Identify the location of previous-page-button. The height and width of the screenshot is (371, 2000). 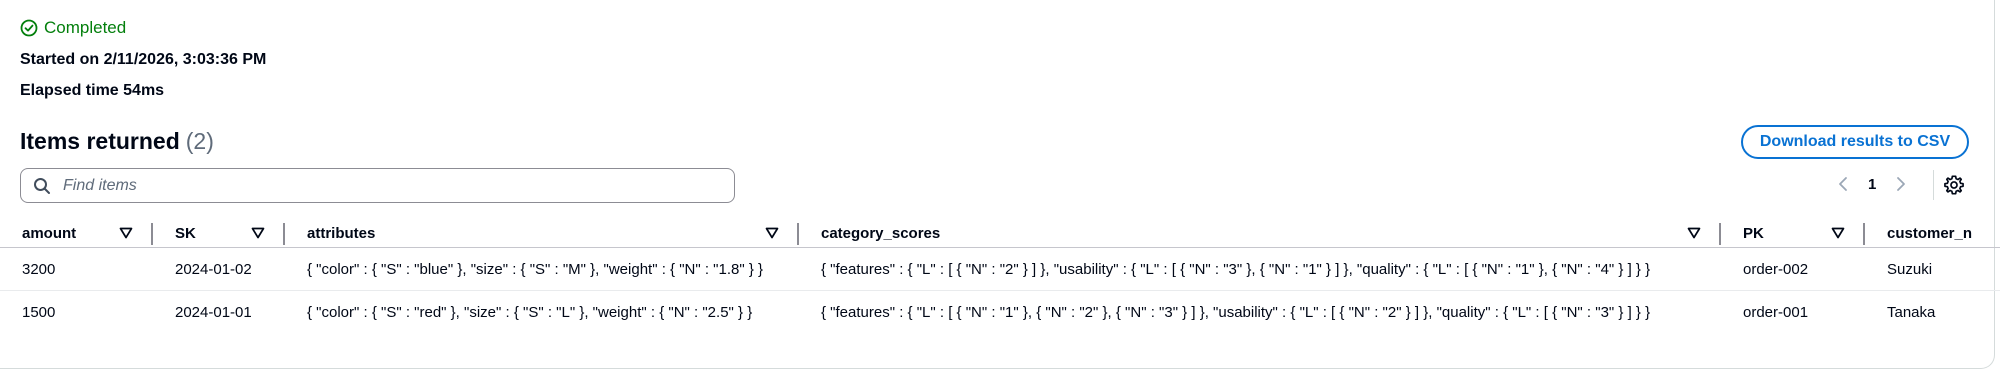
(1843, 184).